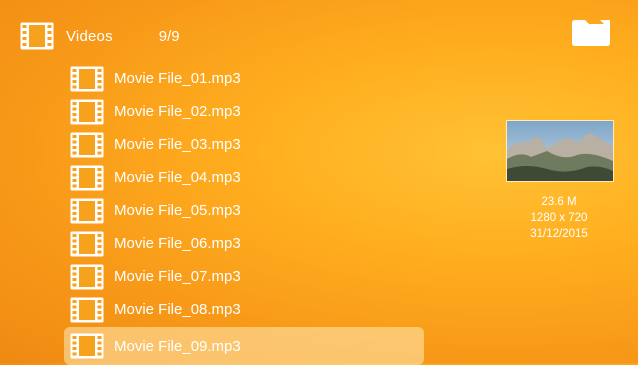  I want to click on file-list-item: Movie File_09.mp3, so click(244, 346).